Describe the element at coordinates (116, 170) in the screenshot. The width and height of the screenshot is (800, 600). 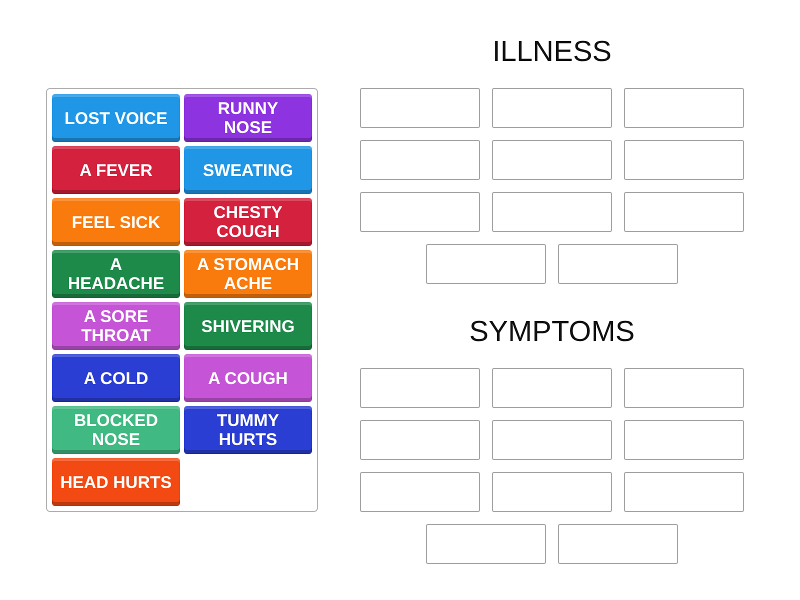
I see `answer-tile: A FEVER` at that location.